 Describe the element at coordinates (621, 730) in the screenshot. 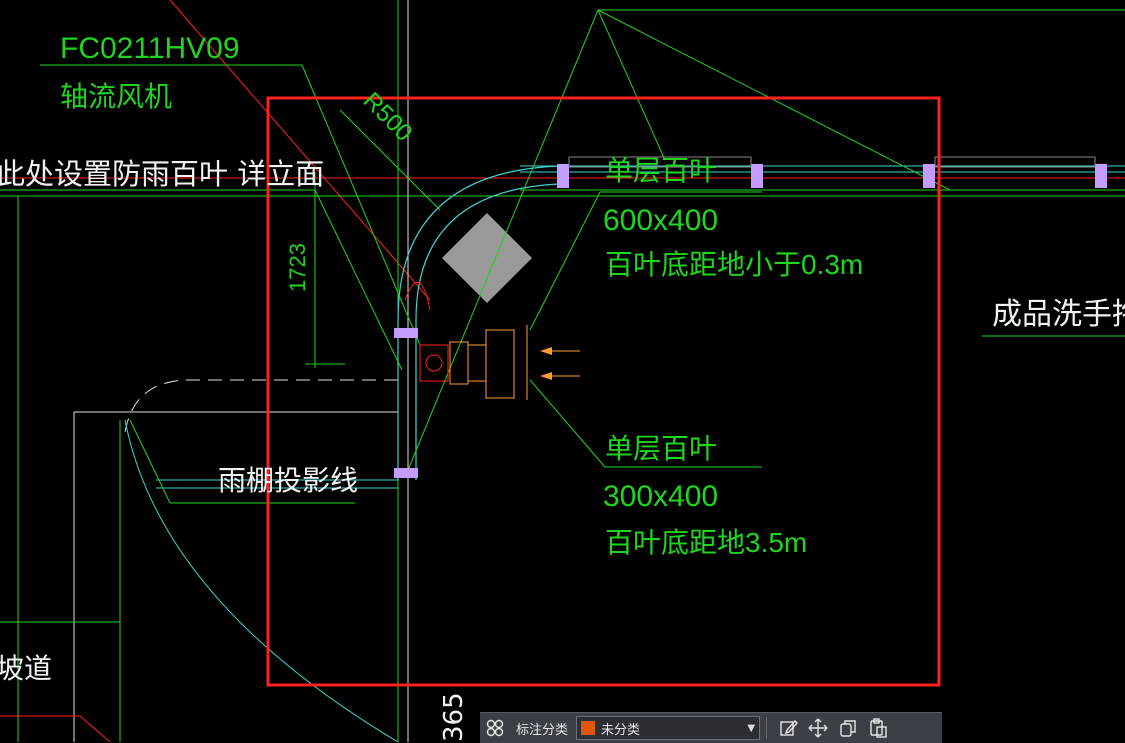

I see `category-selected-value: 未分类` at that location.